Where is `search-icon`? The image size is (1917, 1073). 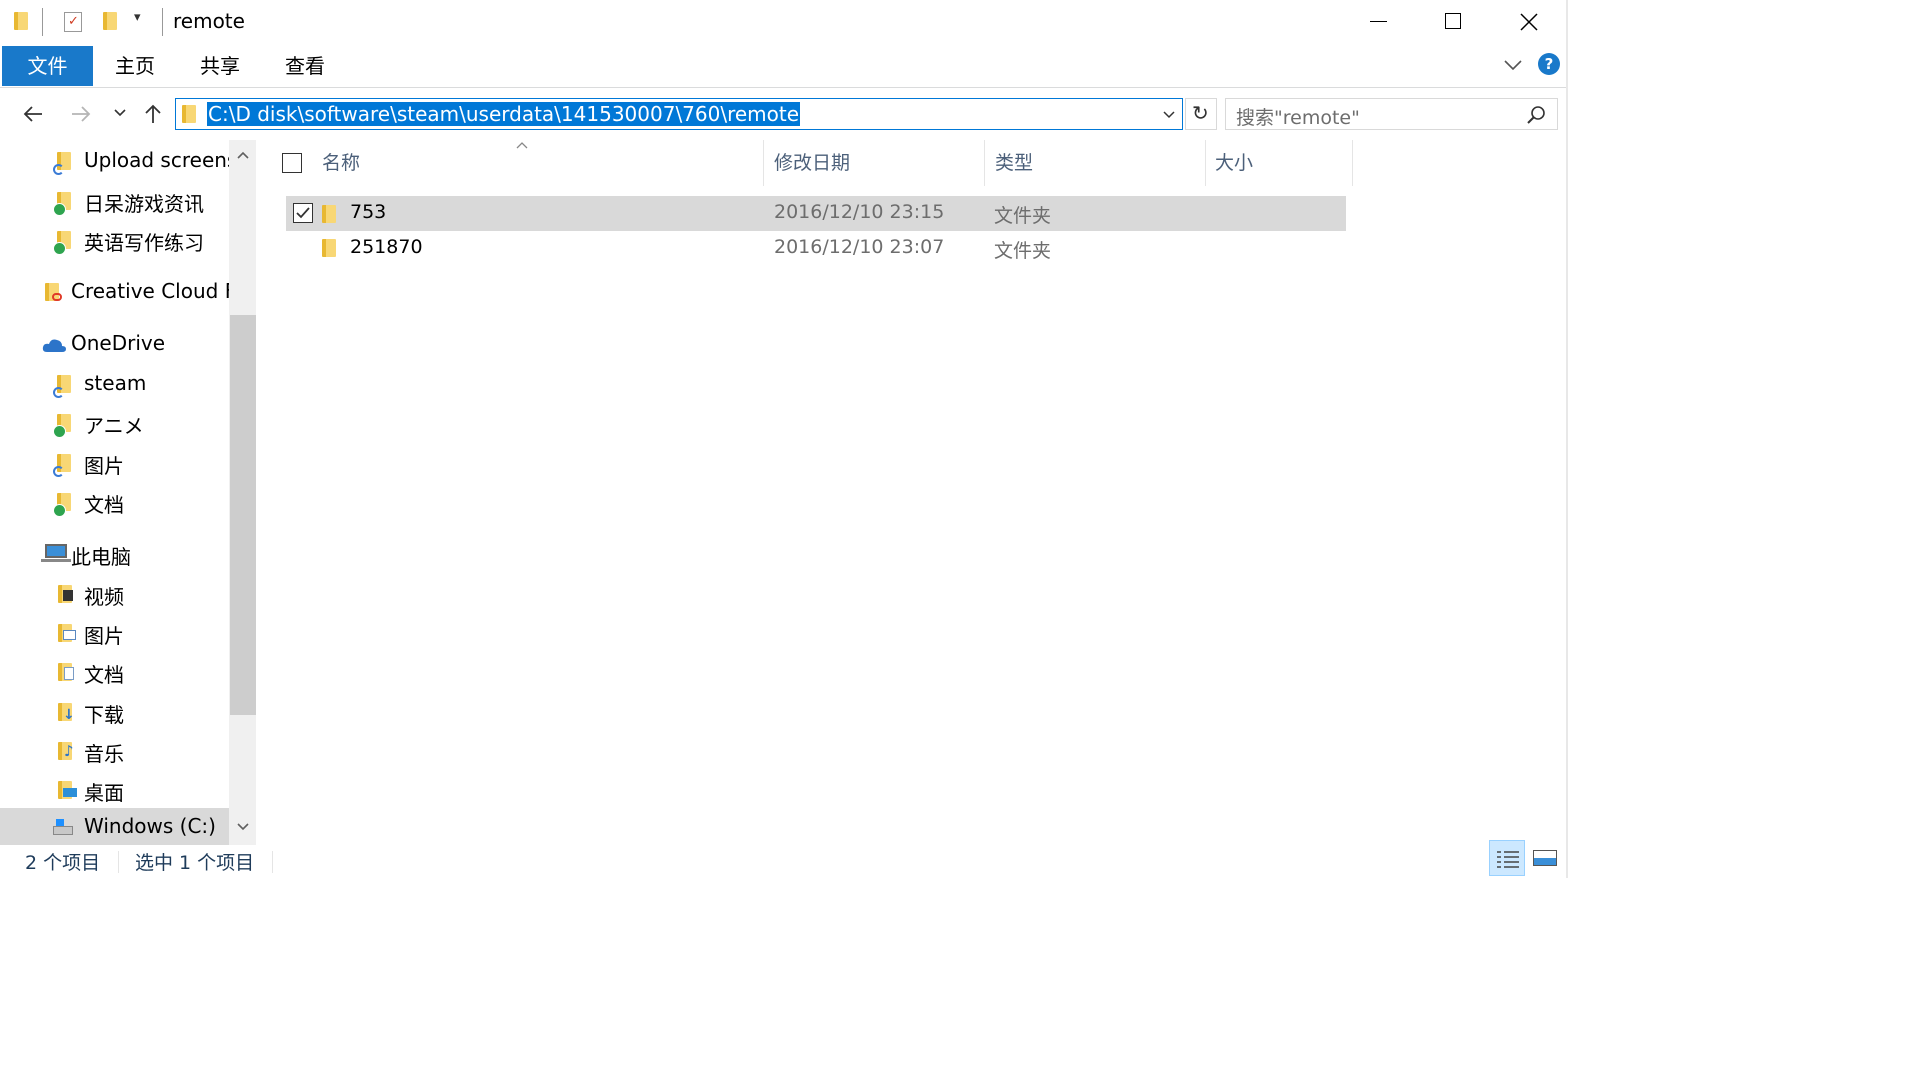
search-icon is located at coordinates (1536, 115).